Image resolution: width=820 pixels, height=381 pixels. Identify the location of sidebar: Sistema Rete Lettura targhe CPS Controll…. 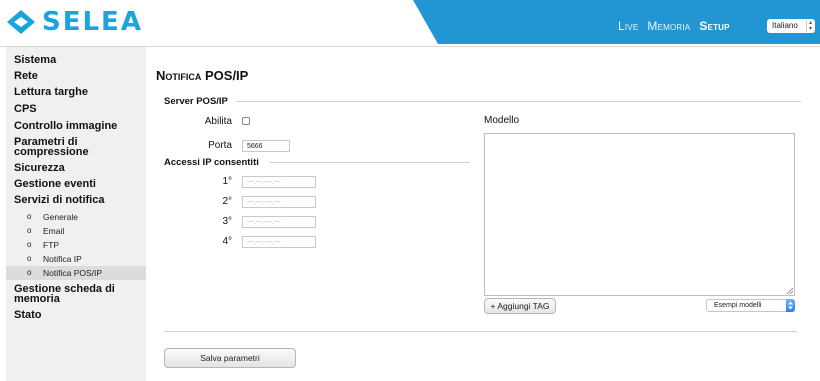
(76, 214).